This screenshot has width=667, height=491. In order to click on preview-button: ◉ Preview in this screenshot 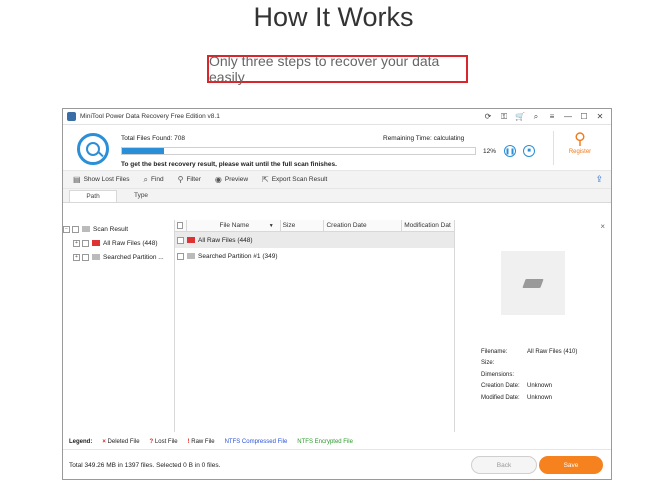, I will do `click(231, 179)`.